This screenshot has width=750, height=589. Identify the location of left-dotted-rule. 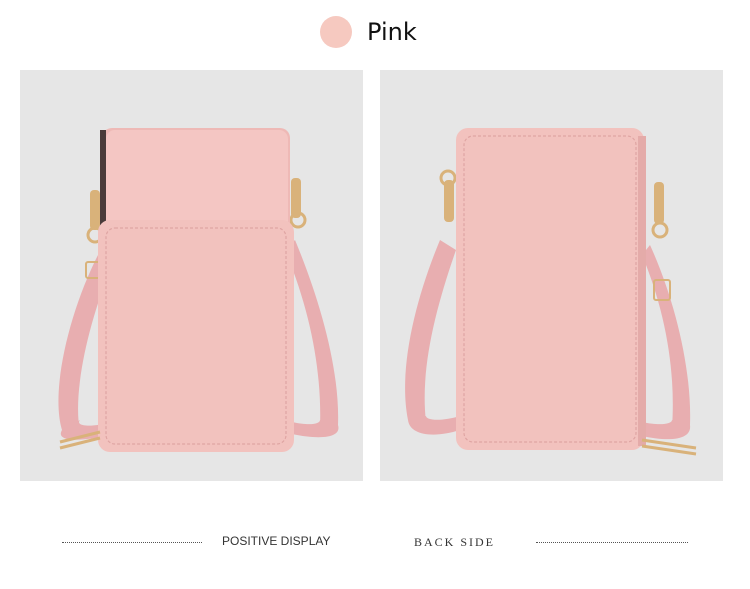
(132, 542).